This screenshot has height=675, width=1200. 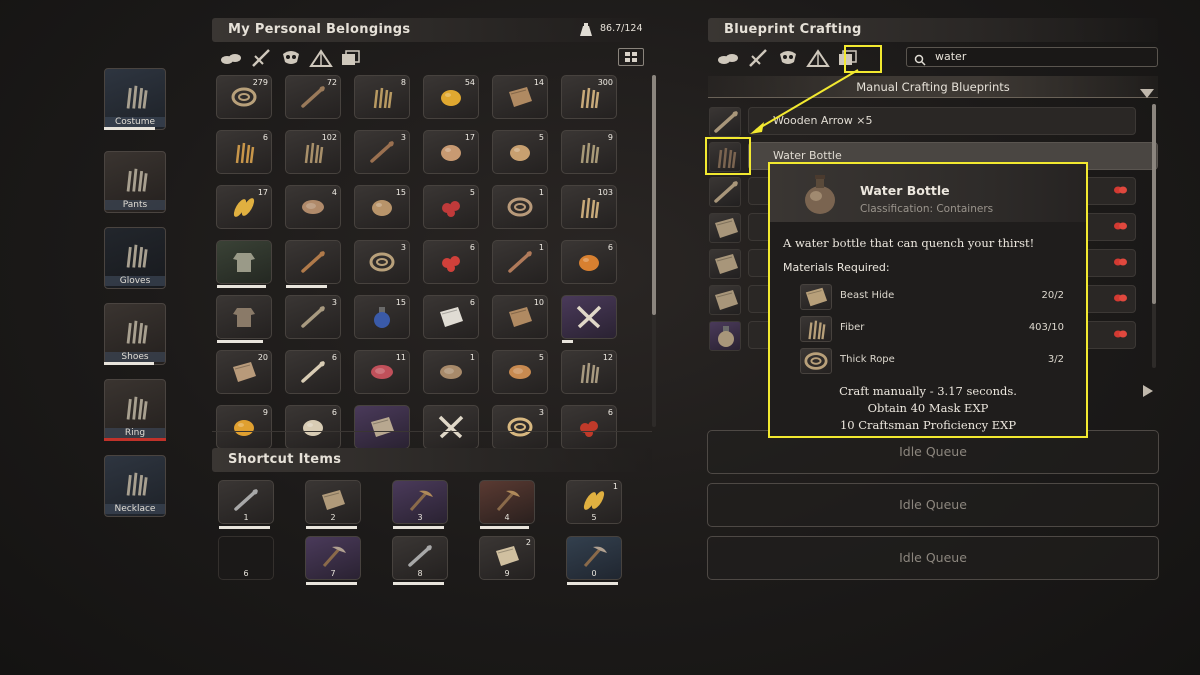 I want to click on inventory-slot: 279, so click(x=244, y=97).